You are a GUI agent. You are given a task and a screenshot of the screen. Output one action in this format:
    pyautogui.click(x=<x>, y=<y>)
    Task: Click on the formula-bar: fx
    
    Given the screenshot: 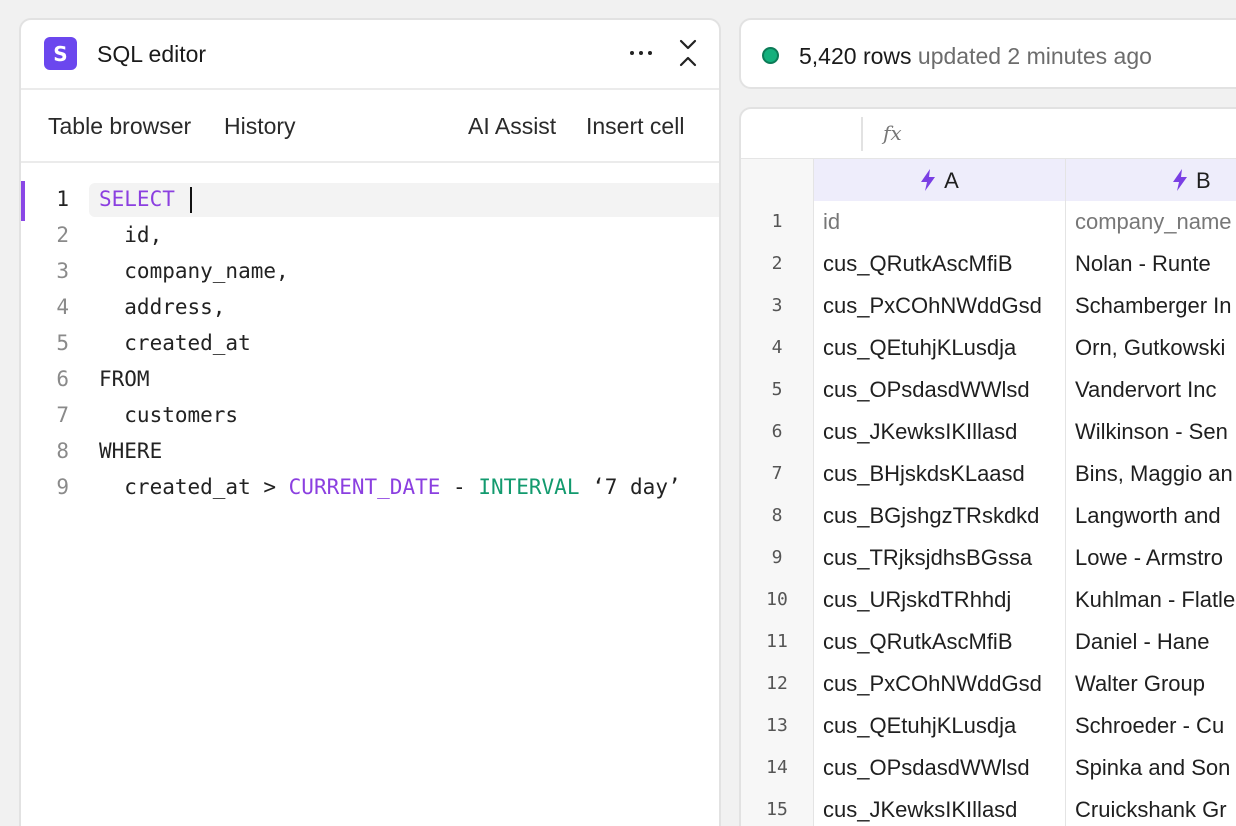 What is the action you would take?
    pyautogui.click(x=988, y=134)
    